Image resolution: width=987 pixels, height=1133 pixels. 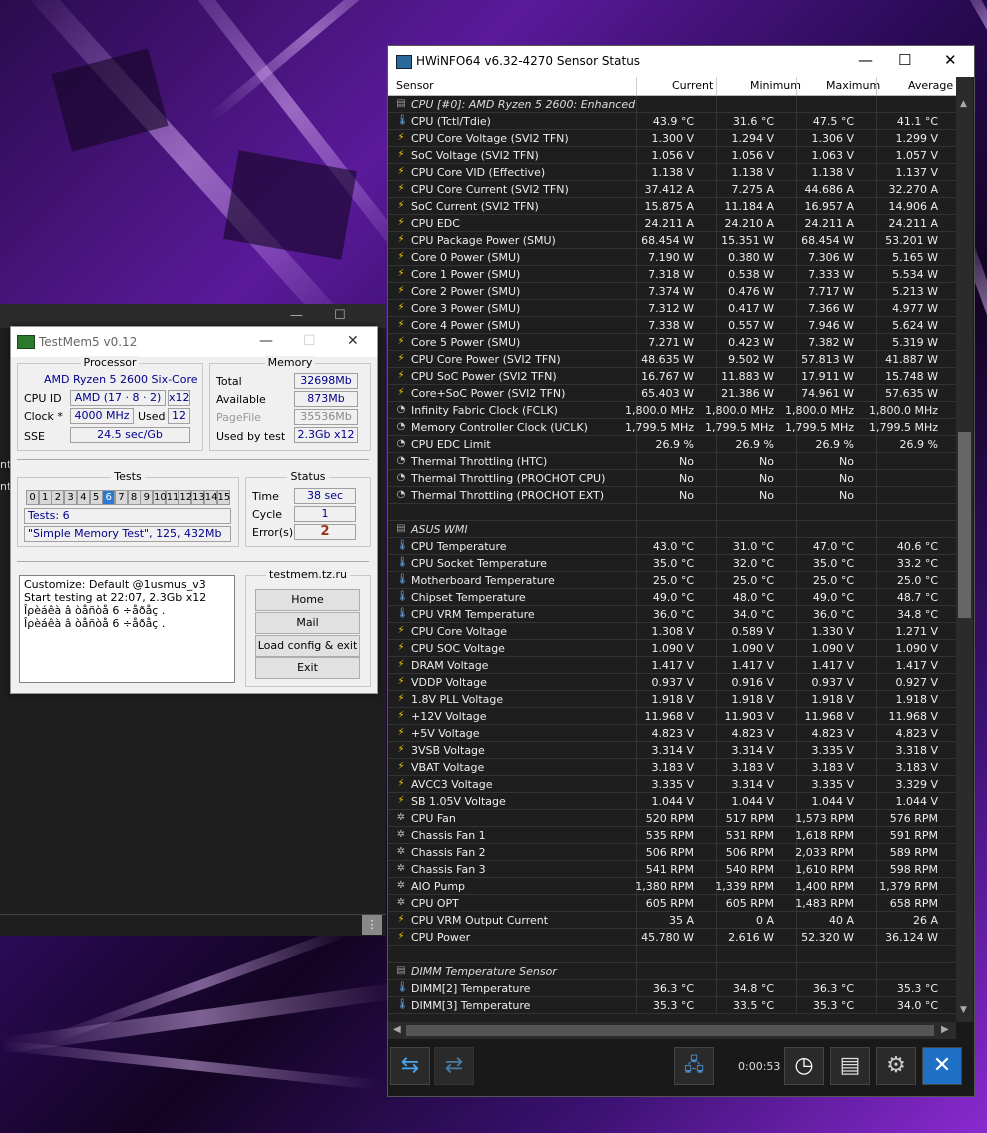 I want to click on clock-reset-icon: ◷, so click(x=804, y=1066).